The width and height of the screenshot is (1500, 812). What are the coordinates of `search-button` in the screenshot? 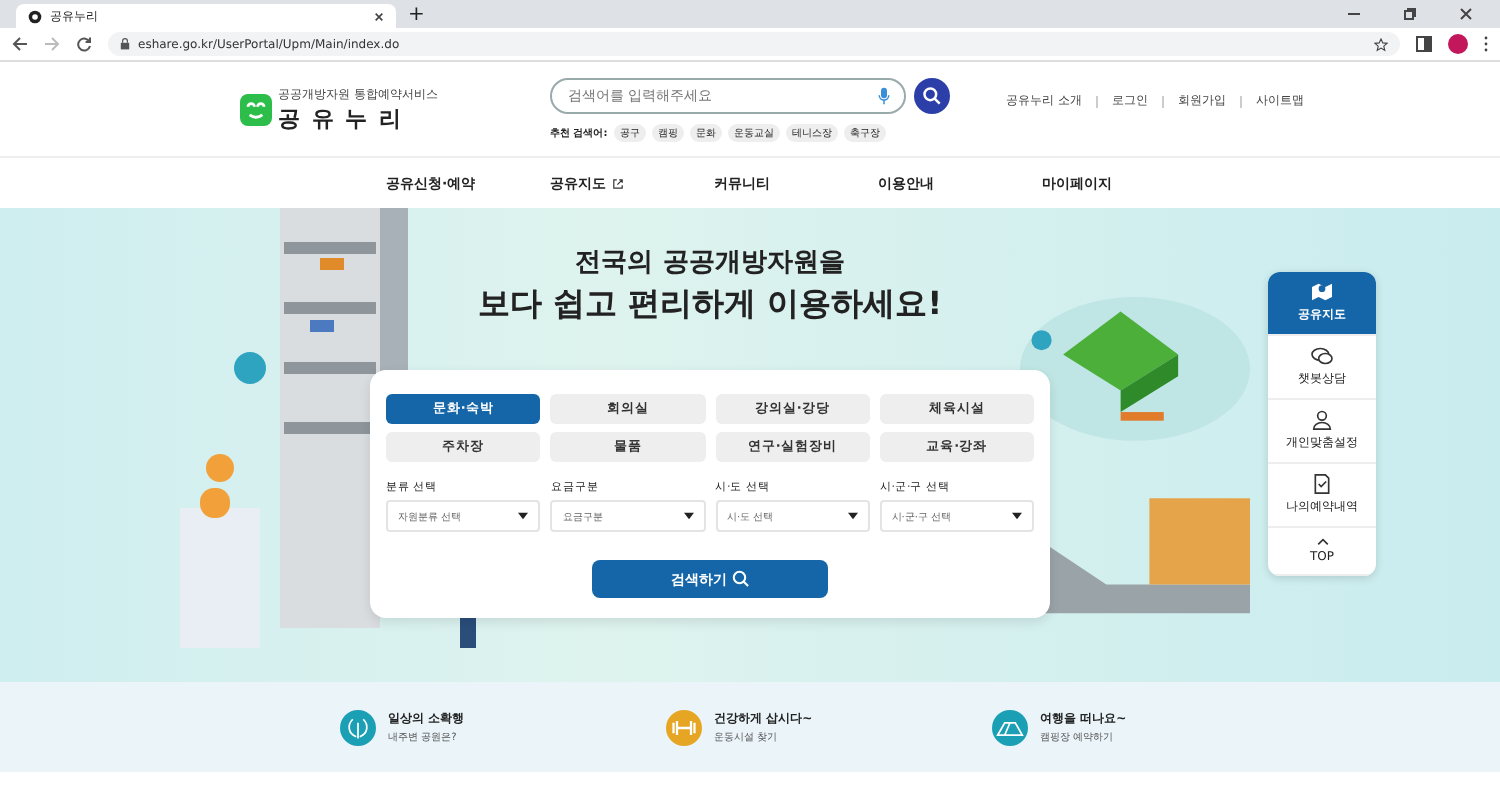 It's located at (932, 95).